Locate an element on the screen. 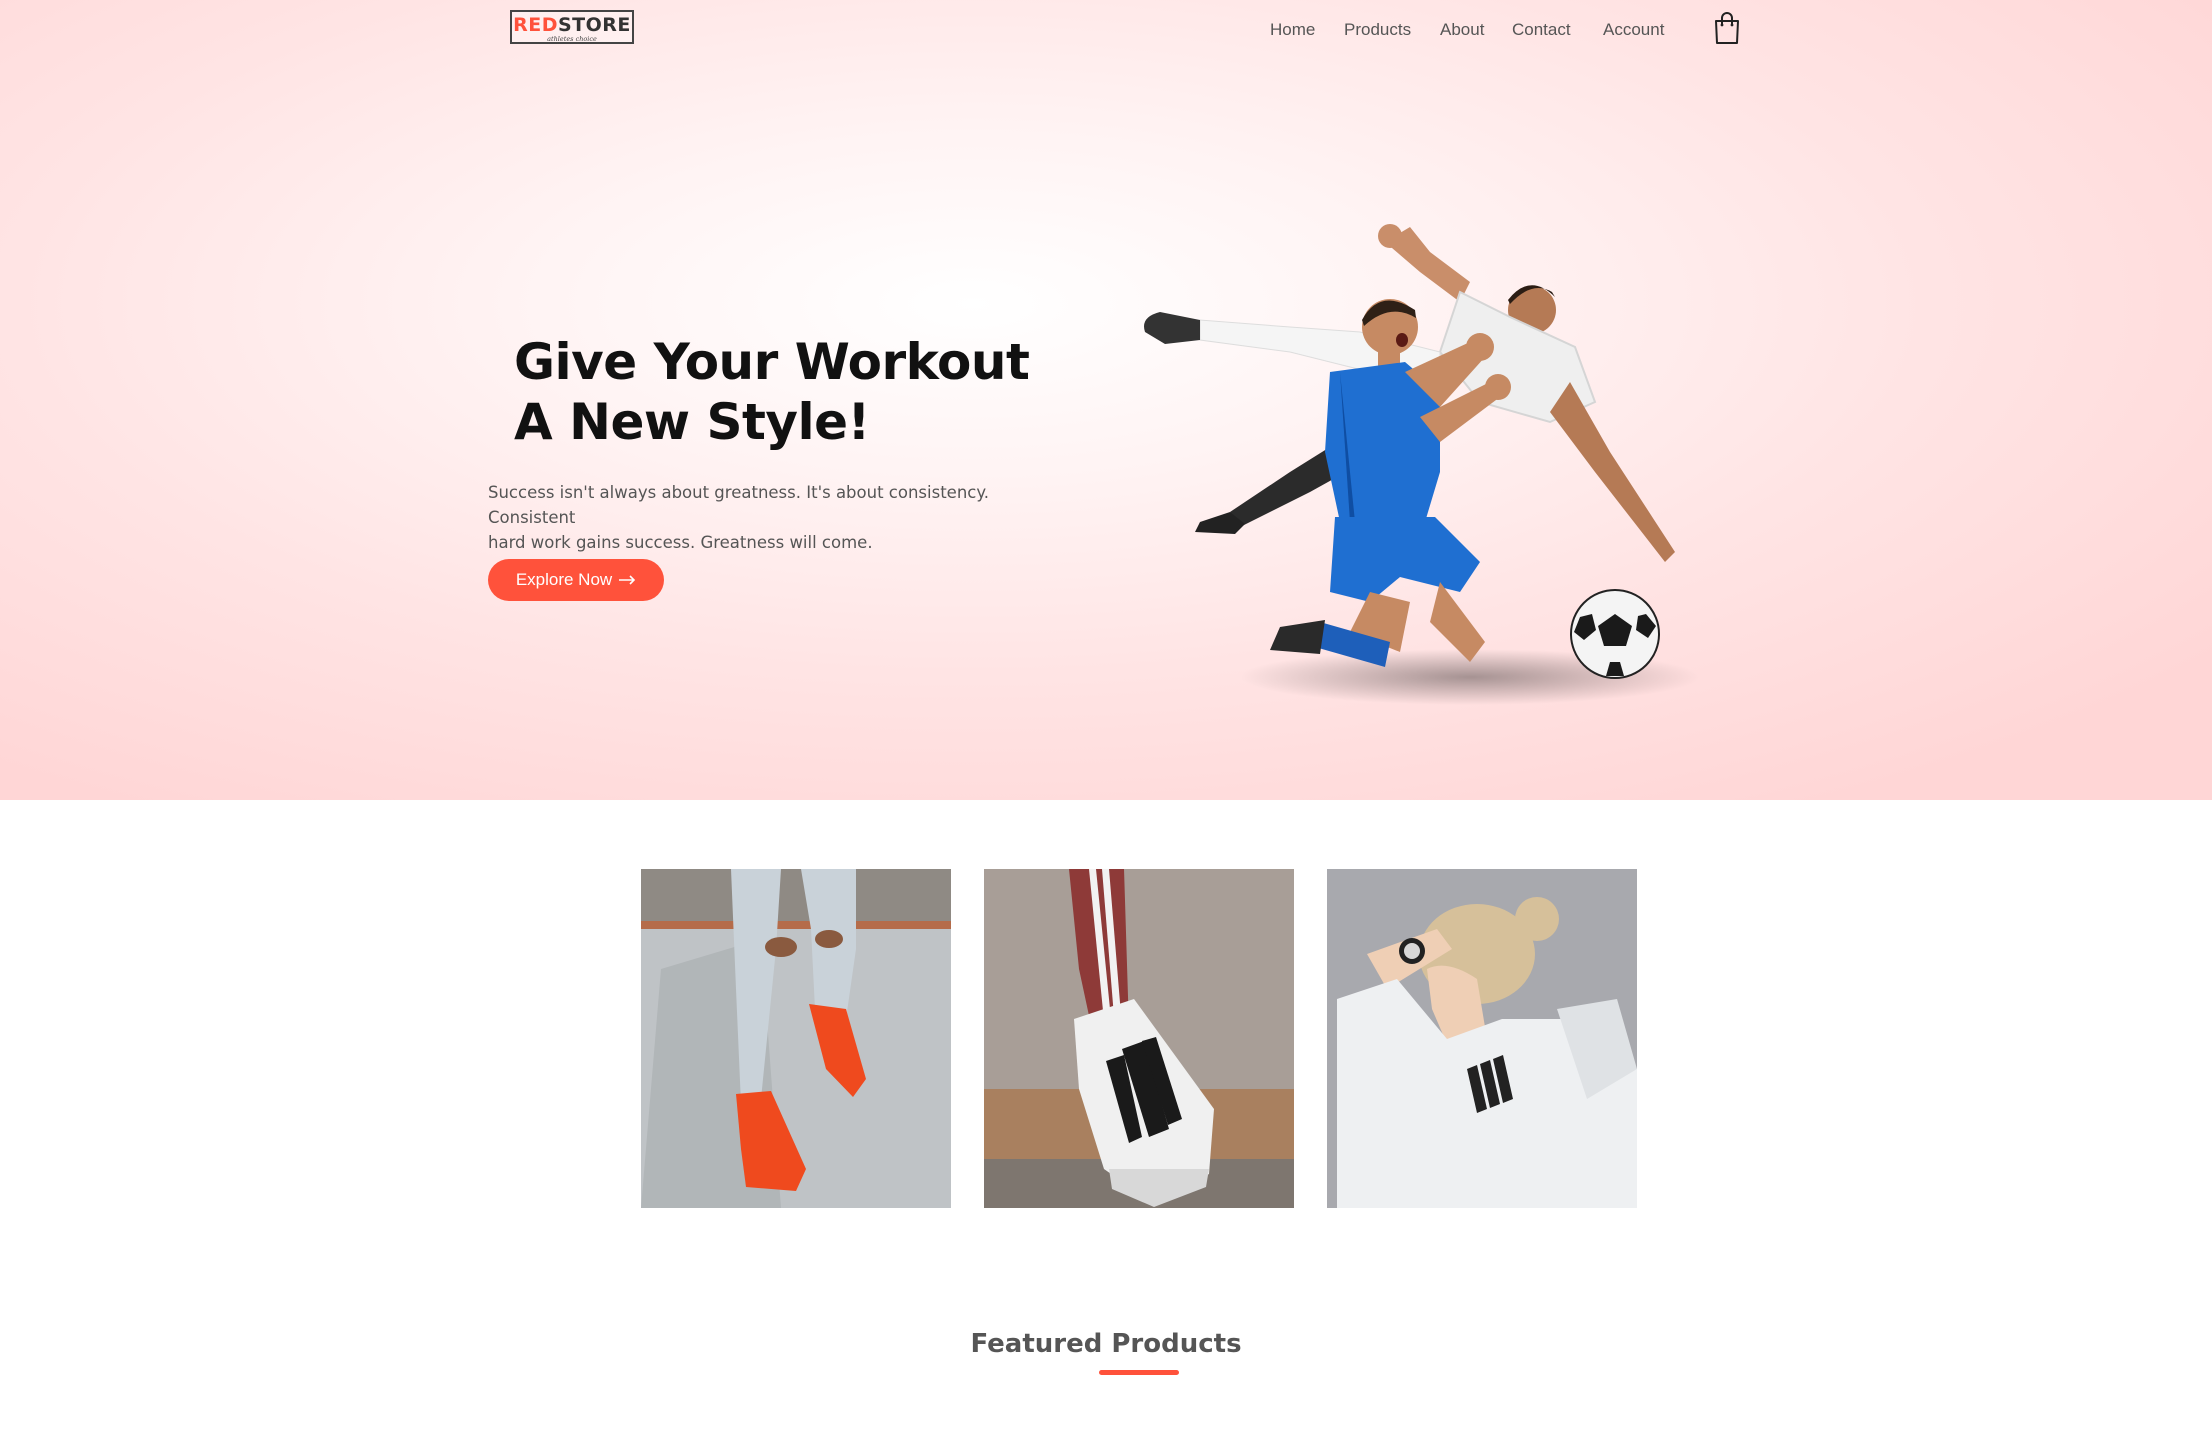 The image size is (2212, 1454). nav-item-contact: Contact is located at coordinates (1545, 30).